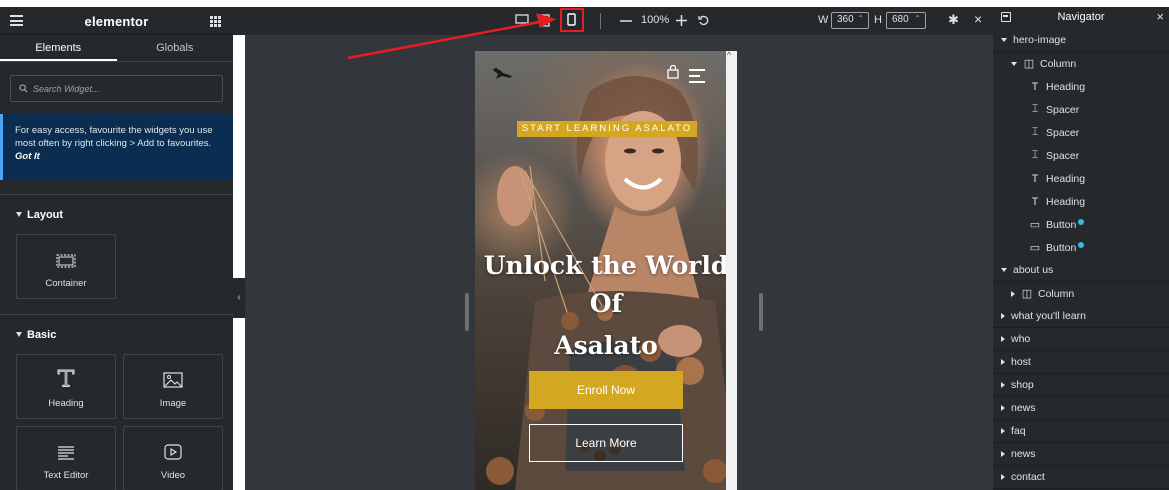 This screenshot has width=1169, height=490. What do you see at coordinates (215, 21) in the screenshot?
I see `widgets-grid-icon` at bounding box center [215, 21].